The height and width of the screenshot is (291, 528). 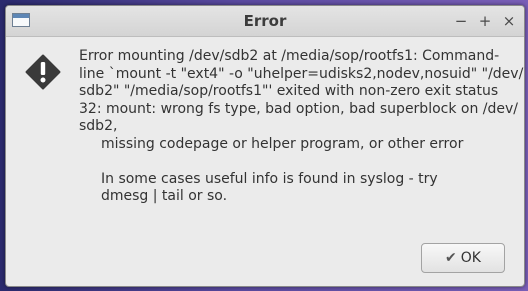 What do you see at coordinates (164, 196) in the screenshot?
I see `message-line: dmesg | tail or so.` at bounding box center [164, 196].